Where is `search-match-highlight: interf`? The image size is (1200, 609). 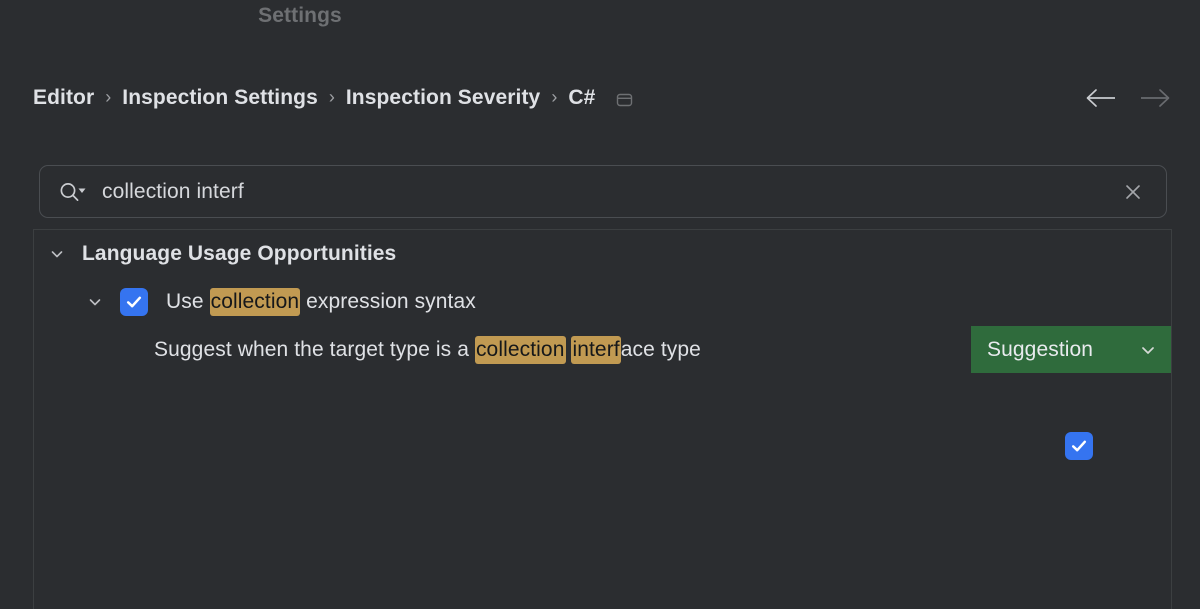
search-match-highlight: interf is located at coordinates (596, 350).